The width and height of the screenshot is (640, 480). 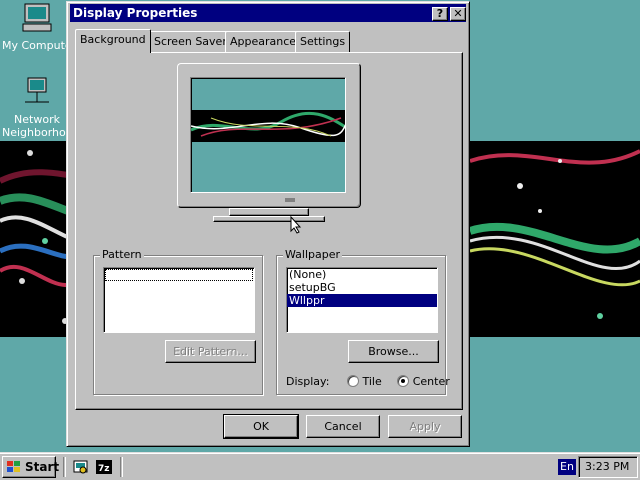 What do you see at coordinates (425, 426) in the screenshot?
I see `apply-button: Apply` at bounding box center [425, 426].